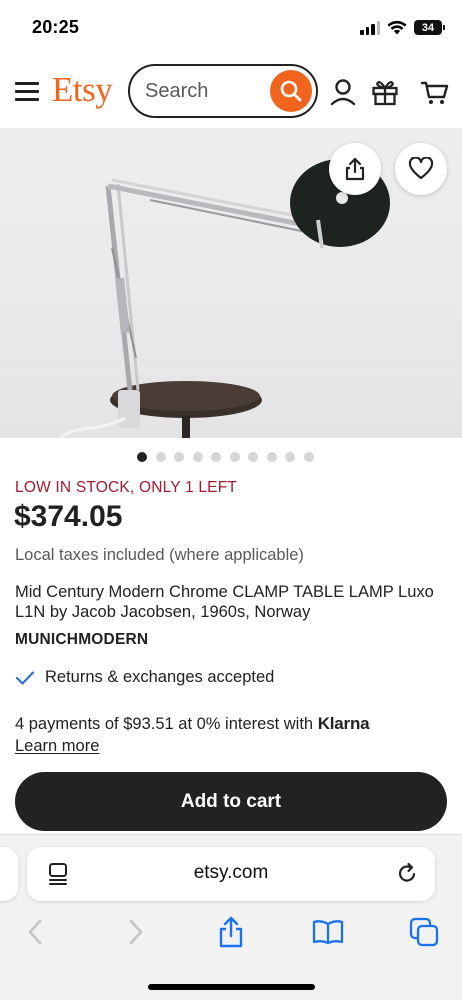 Image resolution: width=462 pixels, height=1000 pixels. What do you see at coordinates (160, 677) in the screenshot?
I see `returns-label: Returns & exchanges accepted` at bounding box center [160, 677].